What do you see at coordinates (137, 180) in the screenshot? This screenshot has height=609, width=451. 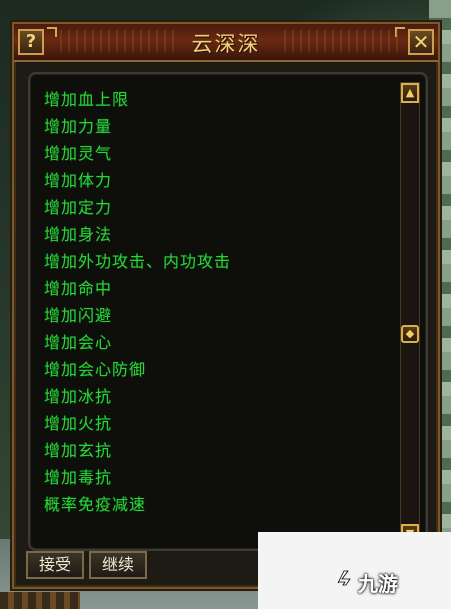 I see `list-item: 增加体力` at bounding box center [137, 180].